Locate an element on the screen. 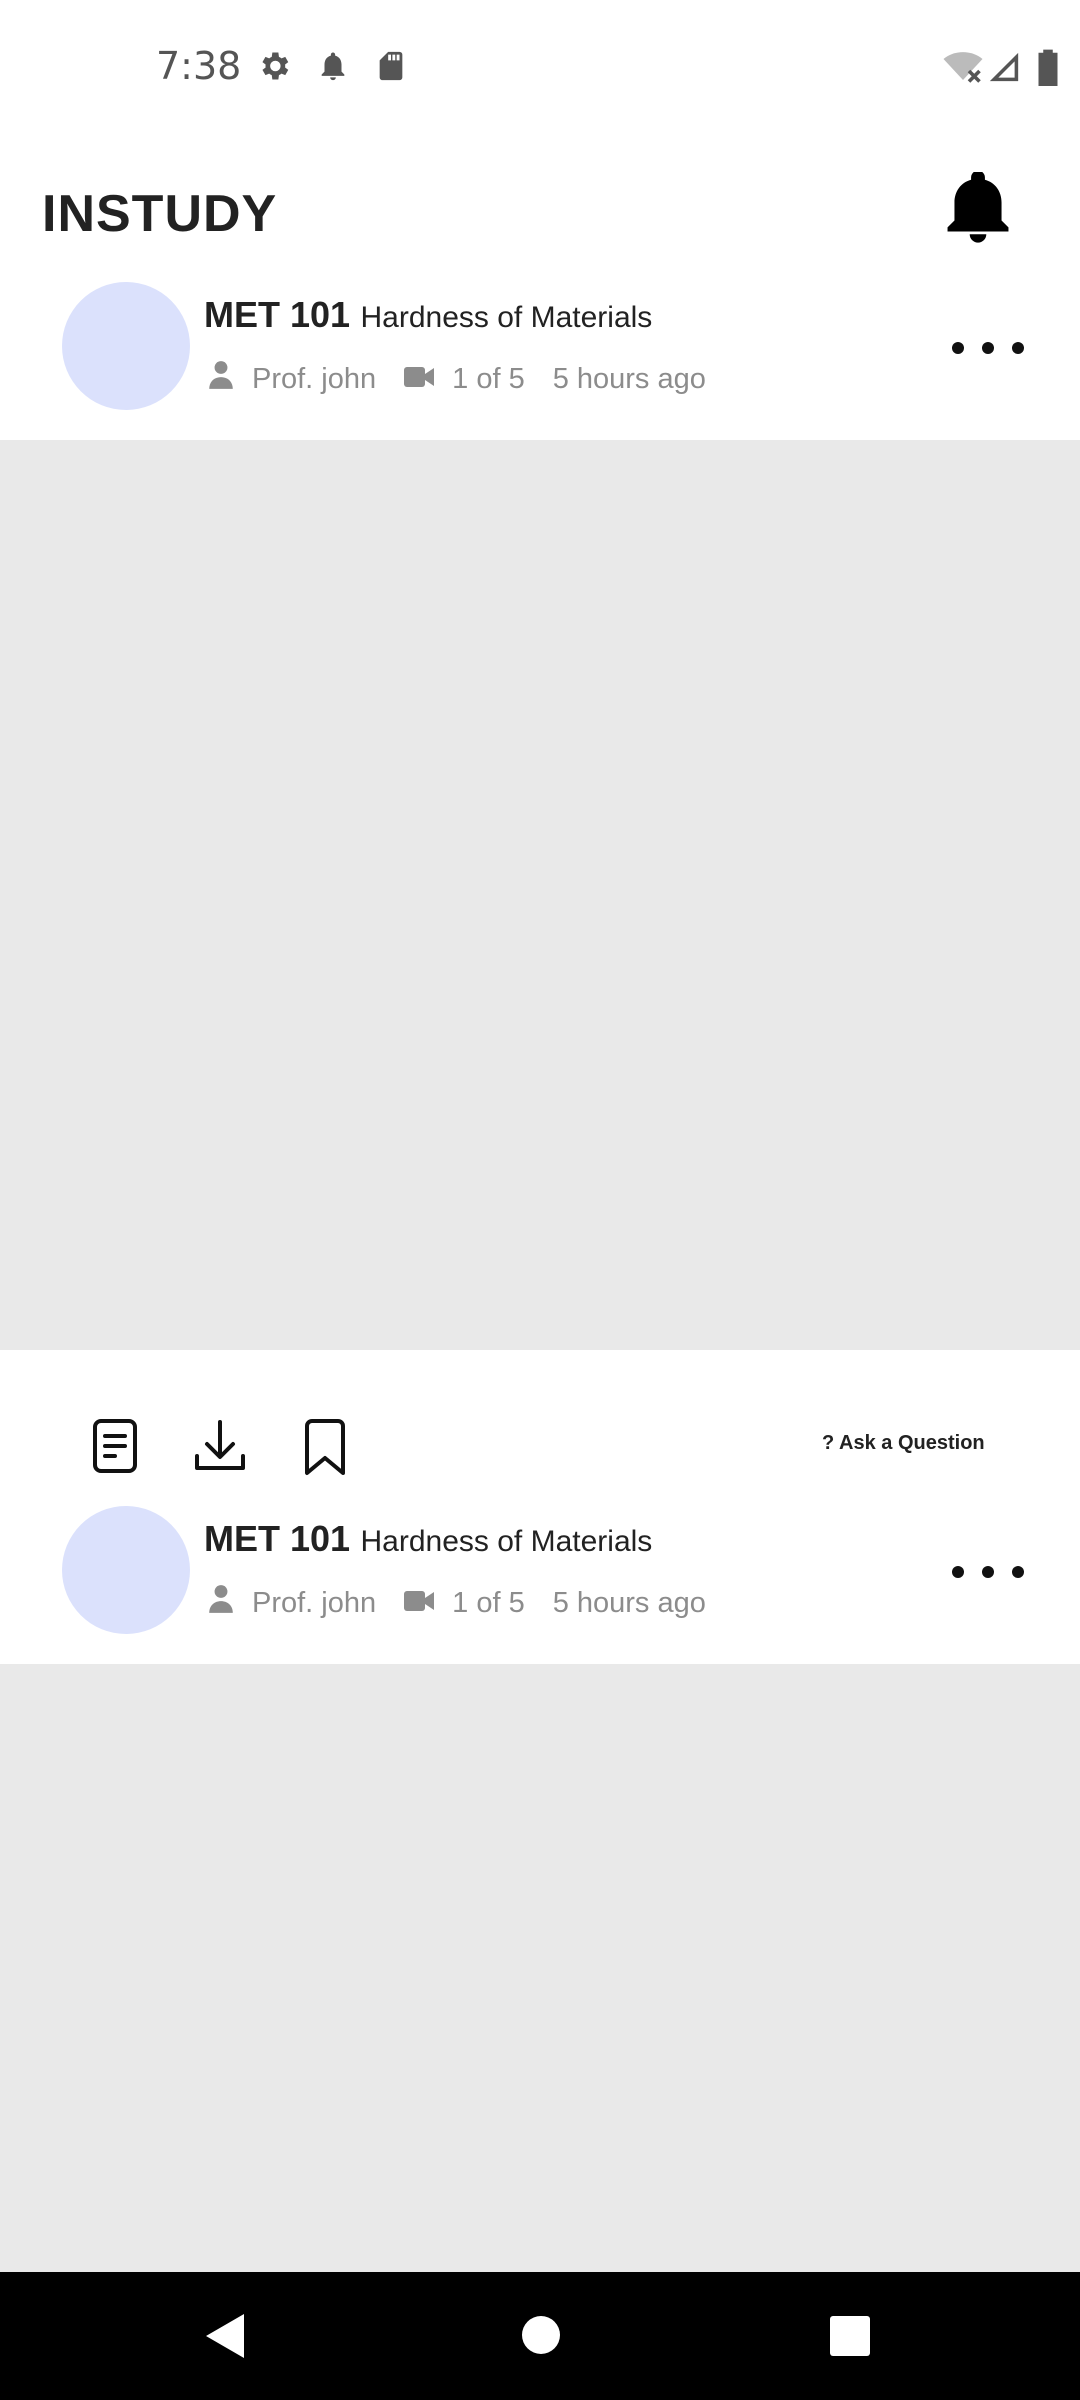  bell-icon is located at coordinates (978, 209).